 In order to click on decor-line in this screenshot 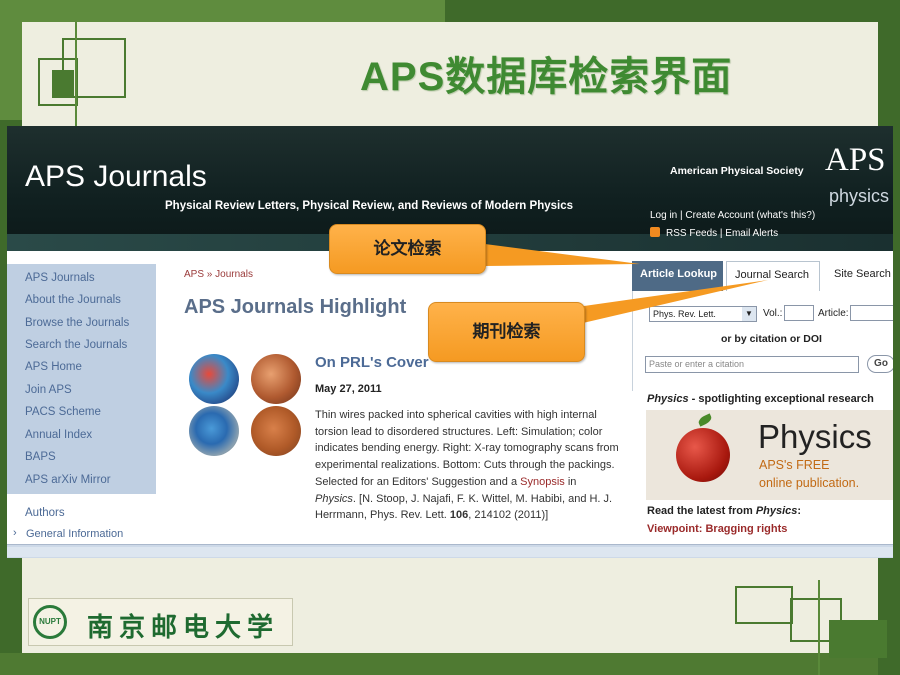, I will do `click(819, 627)`.